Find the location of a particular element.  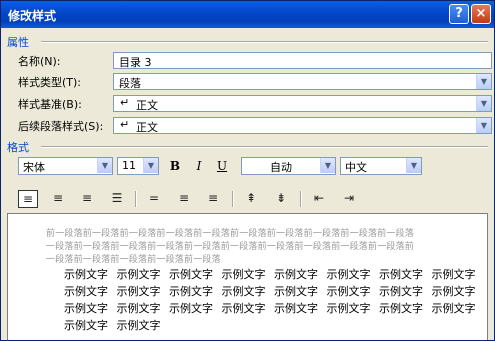

single-spacing-button: = is located at coordinates (154, 199).